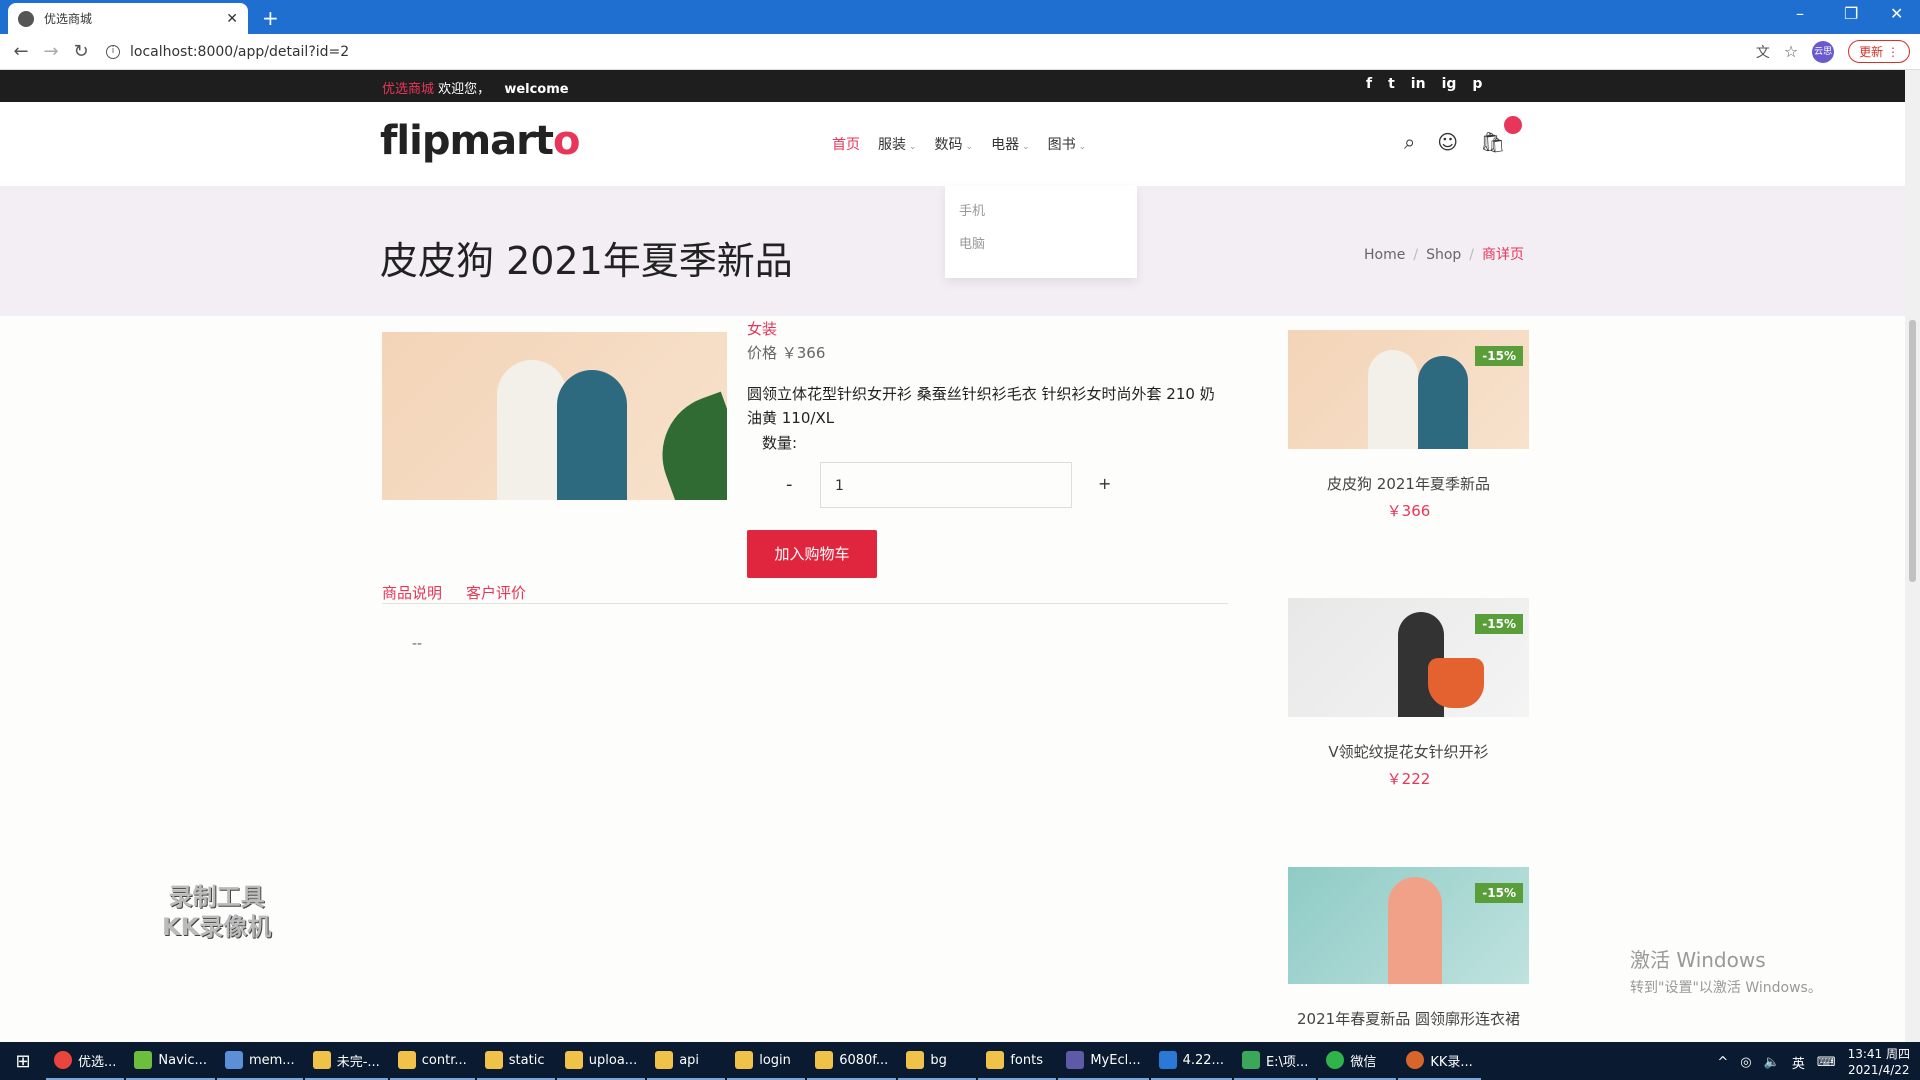 This screenshot has width=1920, height=1080. What do you see at coordinates (1067, 144) in the screenshot?
I see `menu-item-books: 图书 ⌄` at bounding box center [1067, 144].